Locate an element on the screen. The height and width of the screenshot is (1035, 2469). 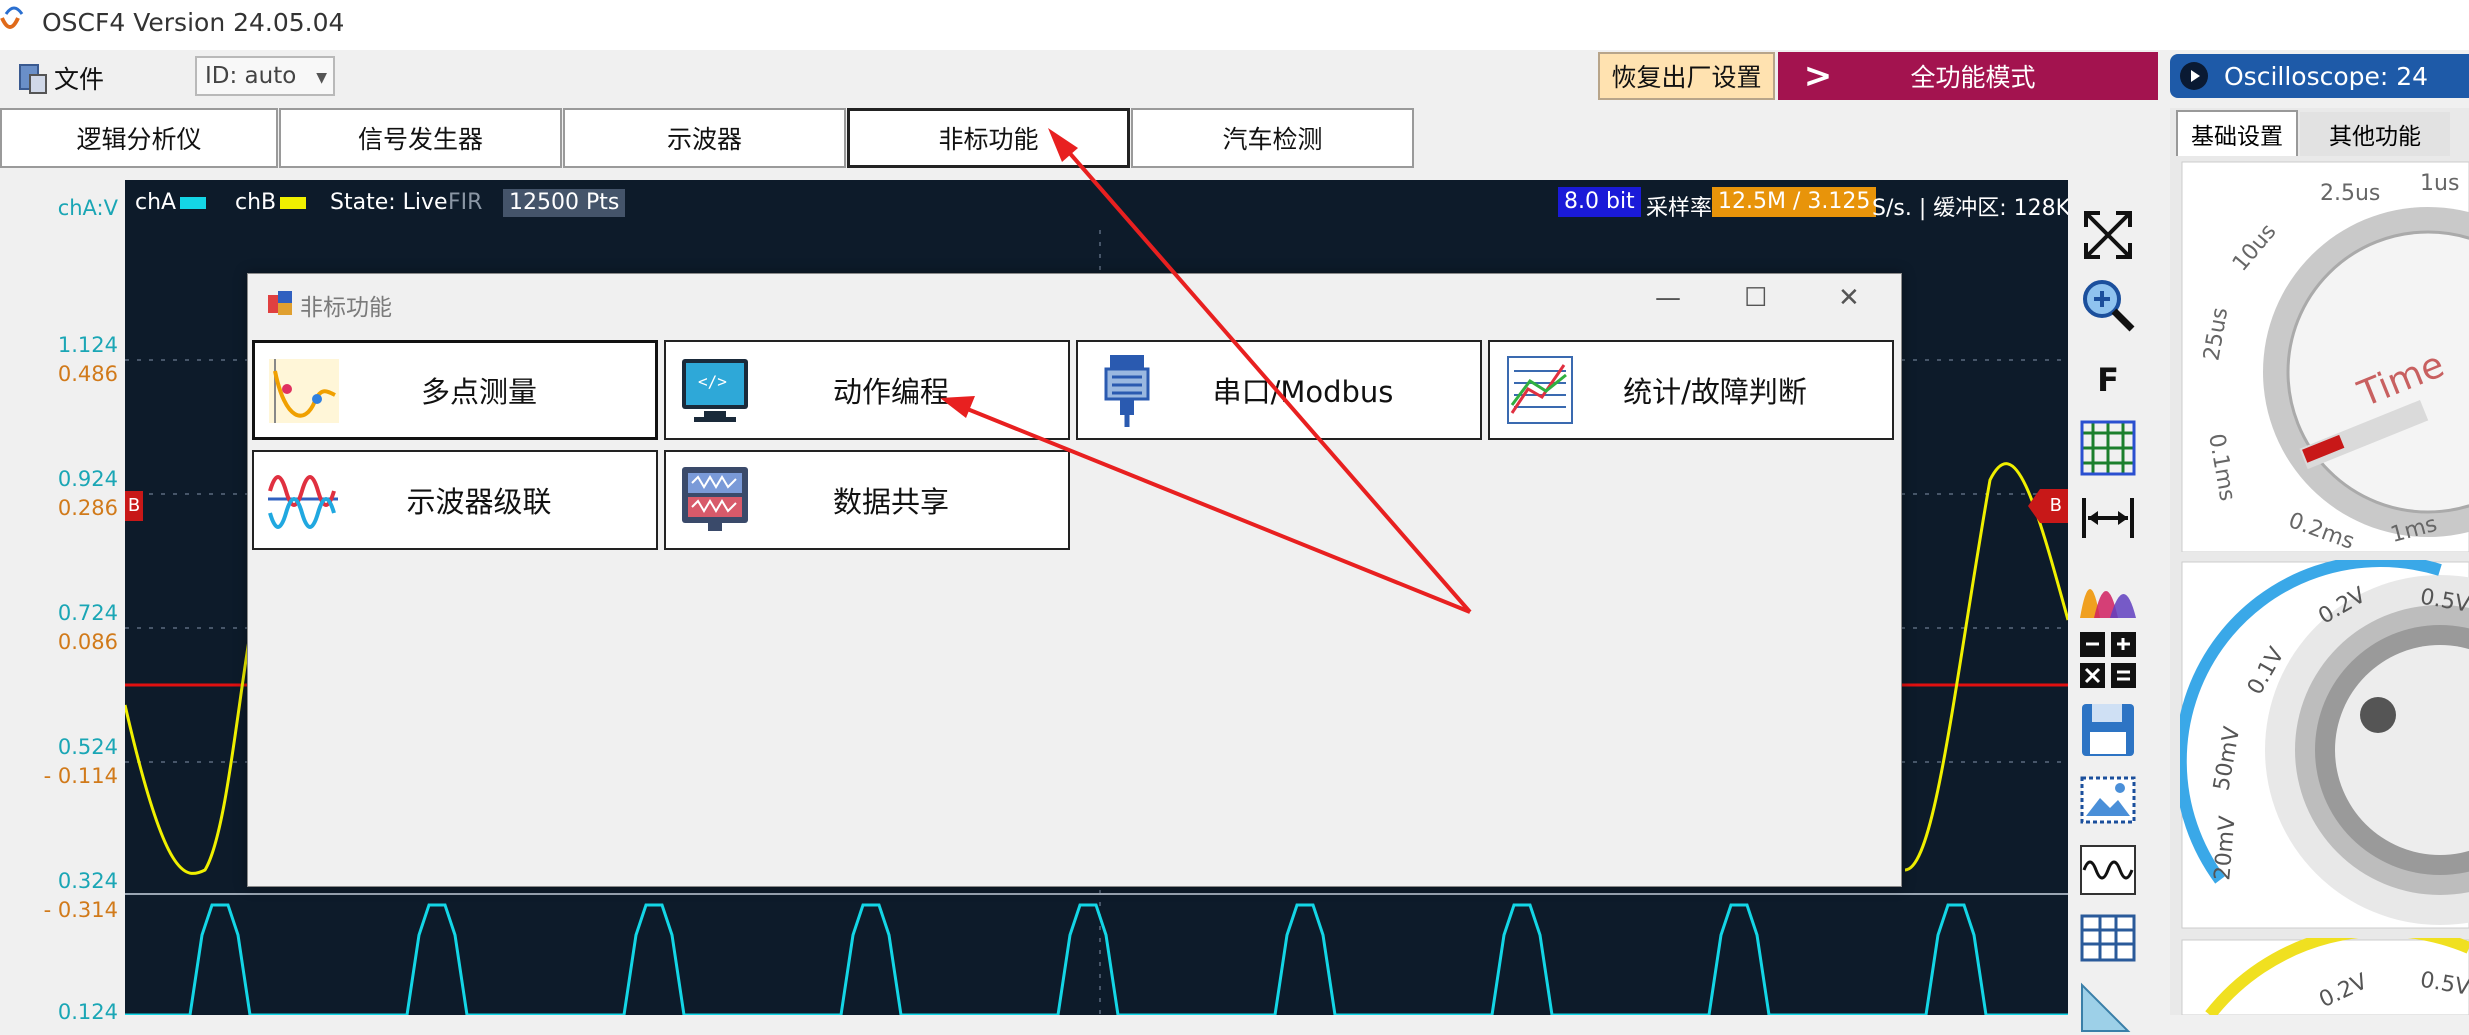
buffer-label: S/s. | 缓冲区: 128K. is located at coordinates (1975, 208).